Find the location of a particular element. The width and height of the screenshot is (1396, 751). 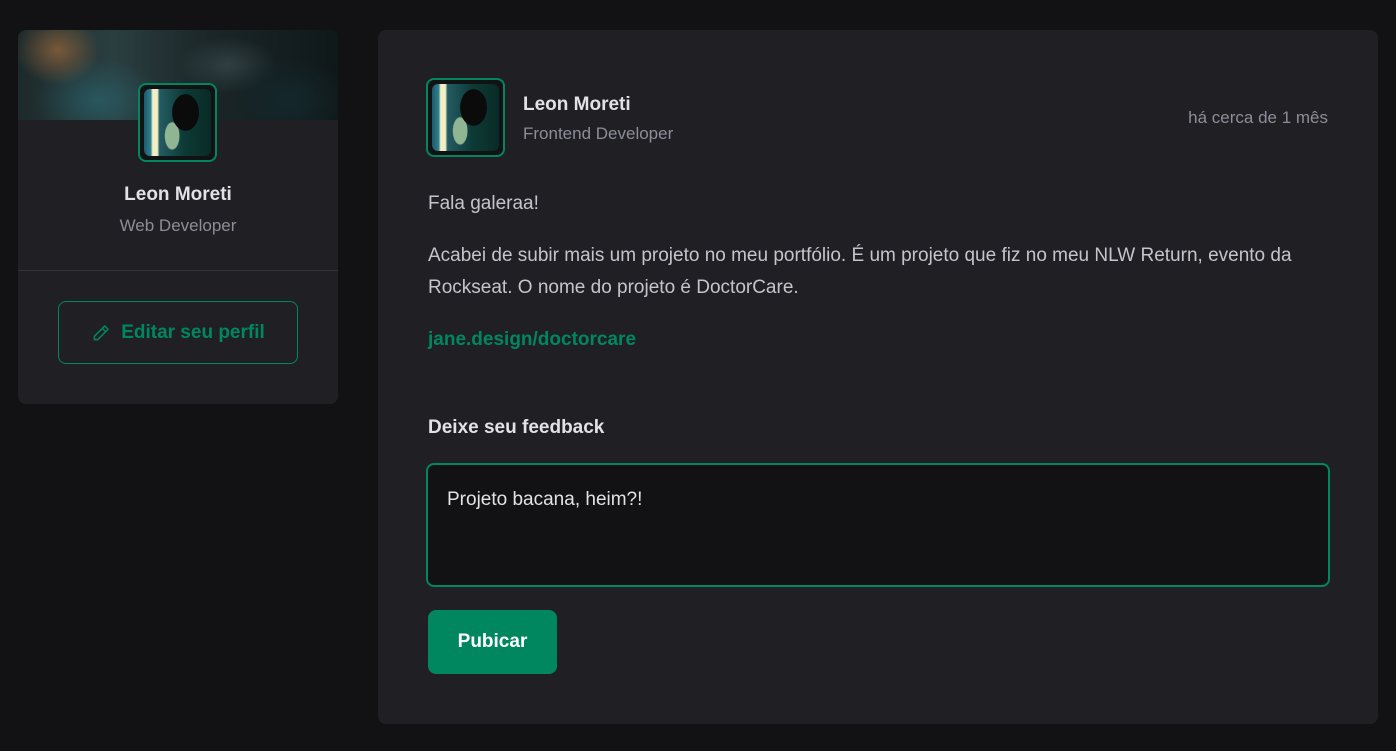

comment-input: Projeto bacana, heim?! is located at coordinates (878, 525).